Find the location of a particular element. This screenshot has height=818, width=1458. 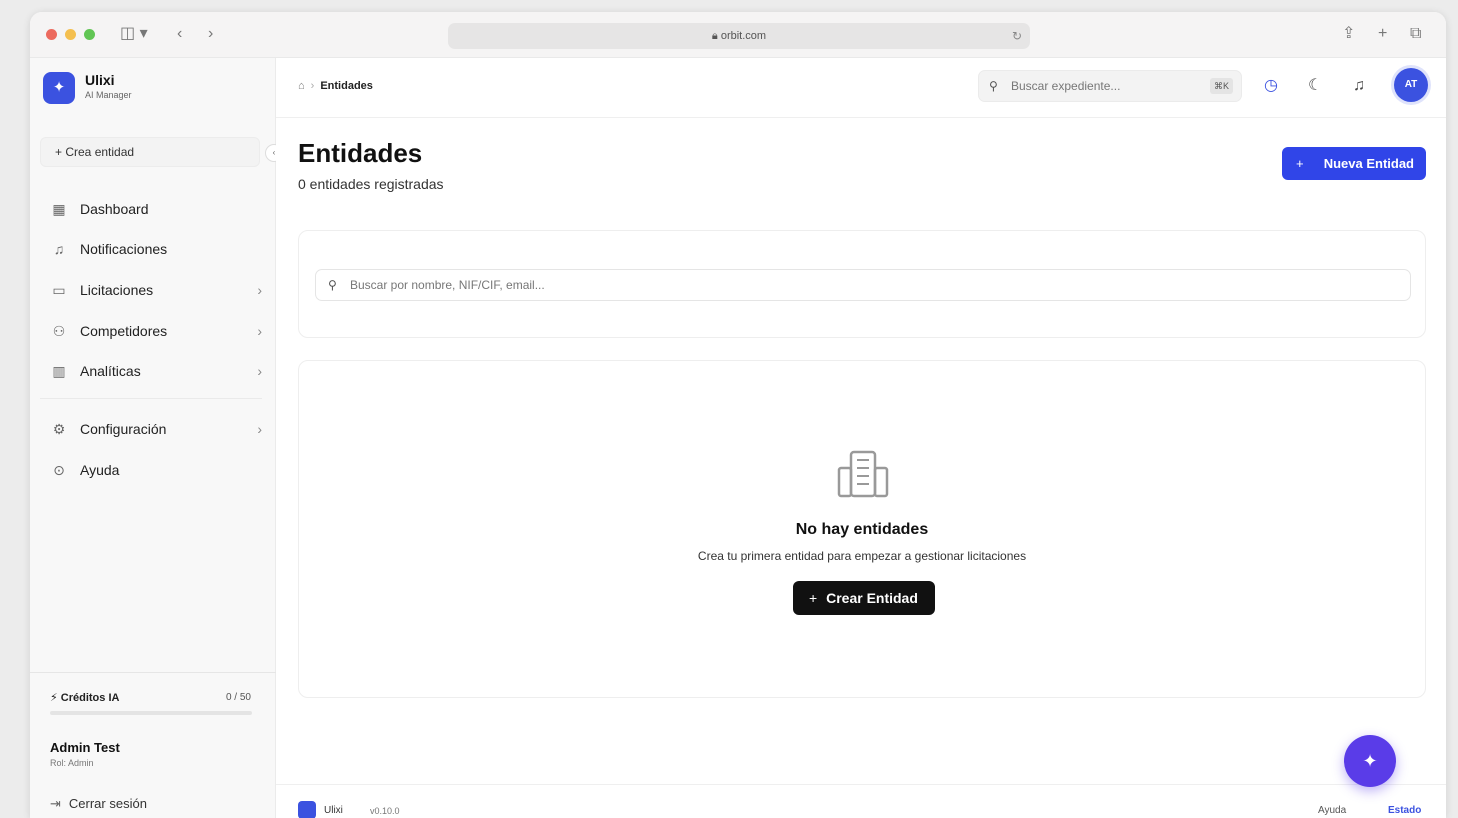

clock-icon: ◷ is located at coordinates (1271, 86).